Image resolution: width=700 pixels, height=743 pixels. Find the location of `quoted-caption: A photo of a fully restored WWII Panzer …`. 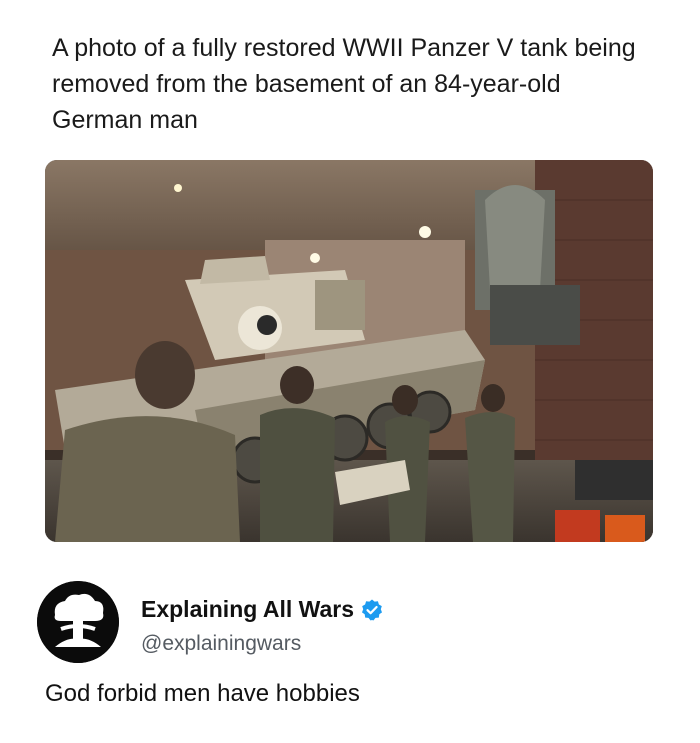

quoted-caption: A photo of a fully restored WWII Panzer … is located at coordinates (344, 84).